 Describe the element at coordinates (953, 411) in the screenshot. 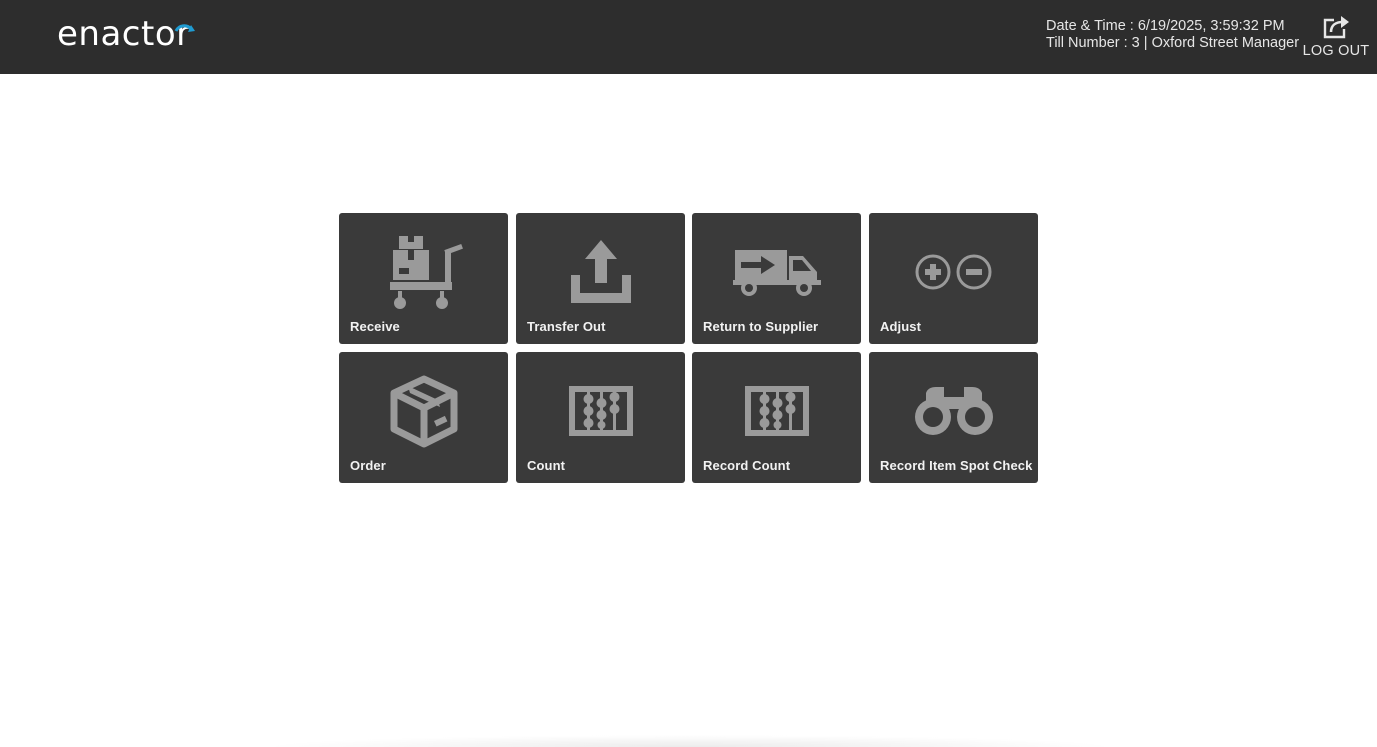

I see `binoculars-icon` at that location.